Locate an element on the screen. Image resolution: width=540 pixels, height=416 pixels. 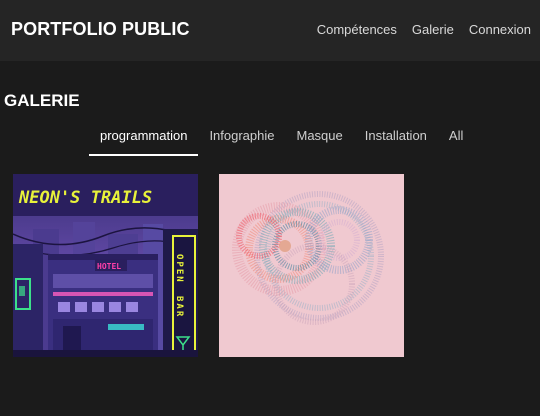
tab-programmation: programmation is located at coordinates (144, 142).